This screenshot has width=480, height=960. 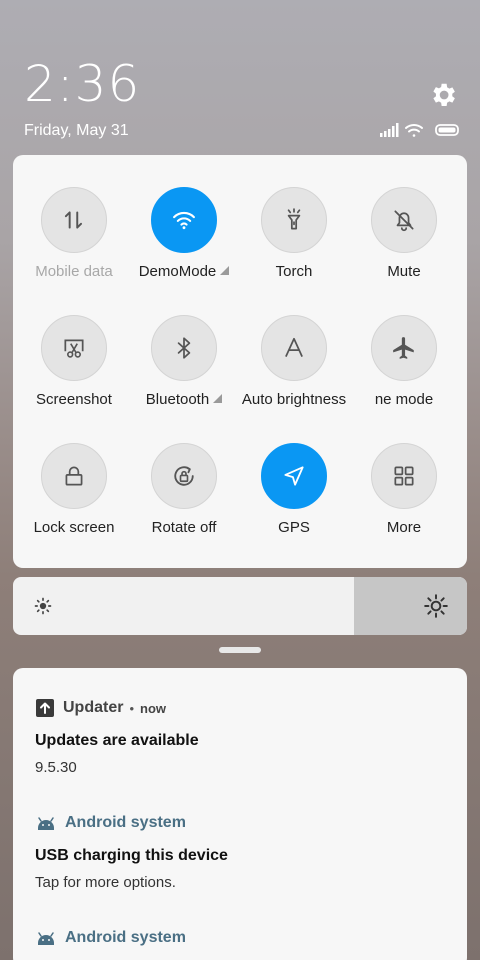 I want to click on tile-more: More, so click(x=404, y=493).